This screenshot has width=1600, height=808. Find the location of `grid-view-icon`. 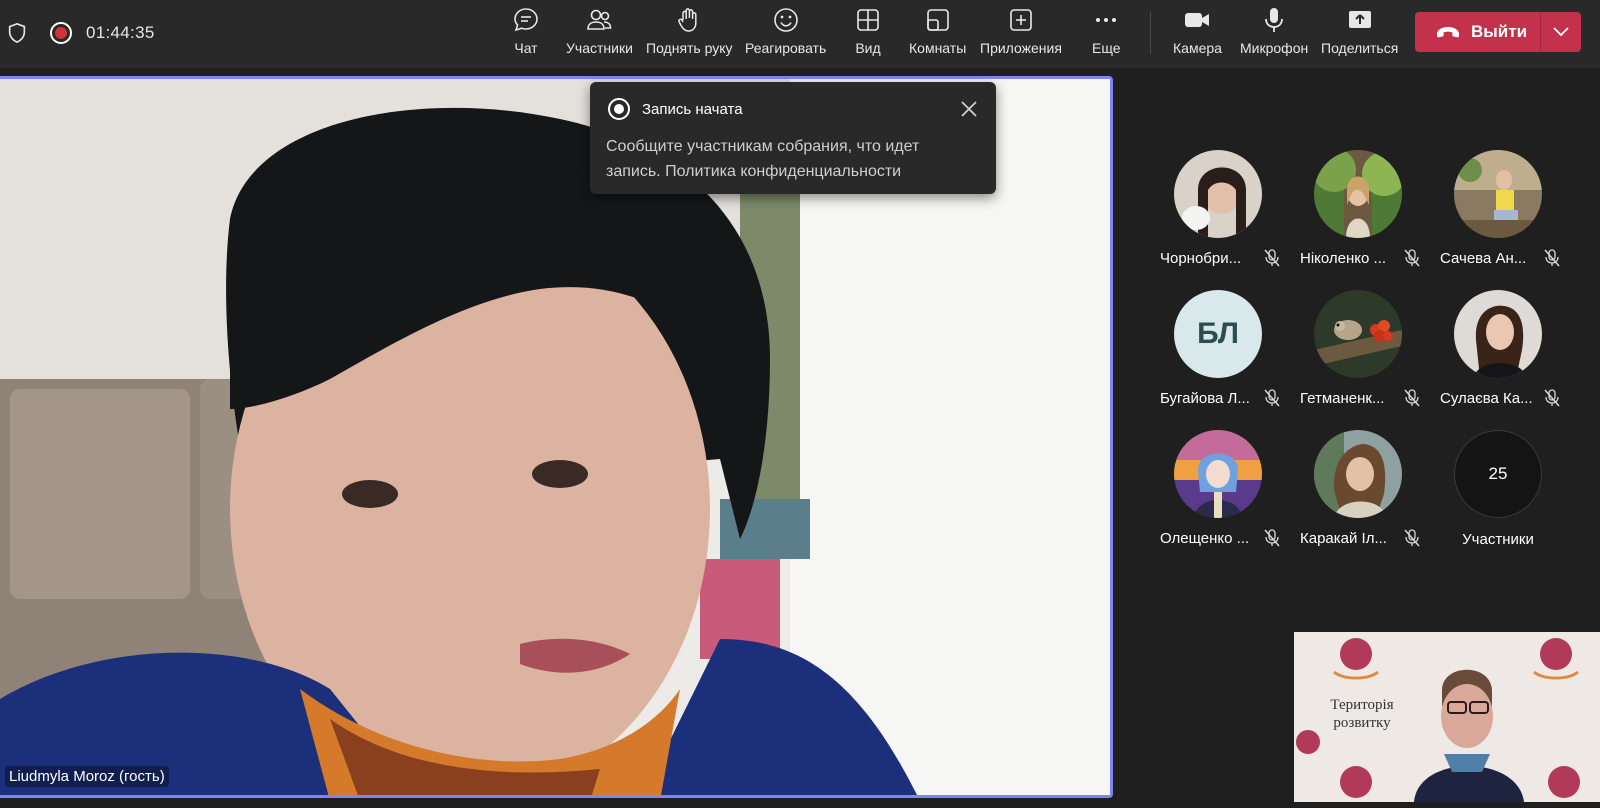

grid-view-icon is located at coordinates (868, 20).